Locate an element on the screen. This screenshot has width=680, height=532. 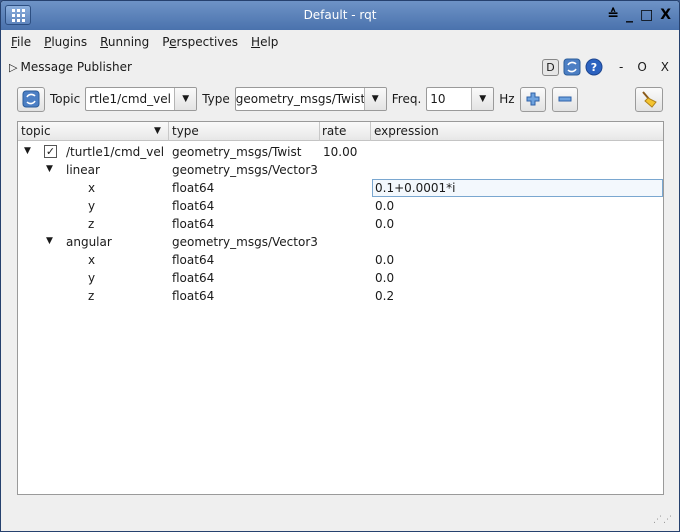
plugin-title: Message Publisher is located at coordinates (76, 67).